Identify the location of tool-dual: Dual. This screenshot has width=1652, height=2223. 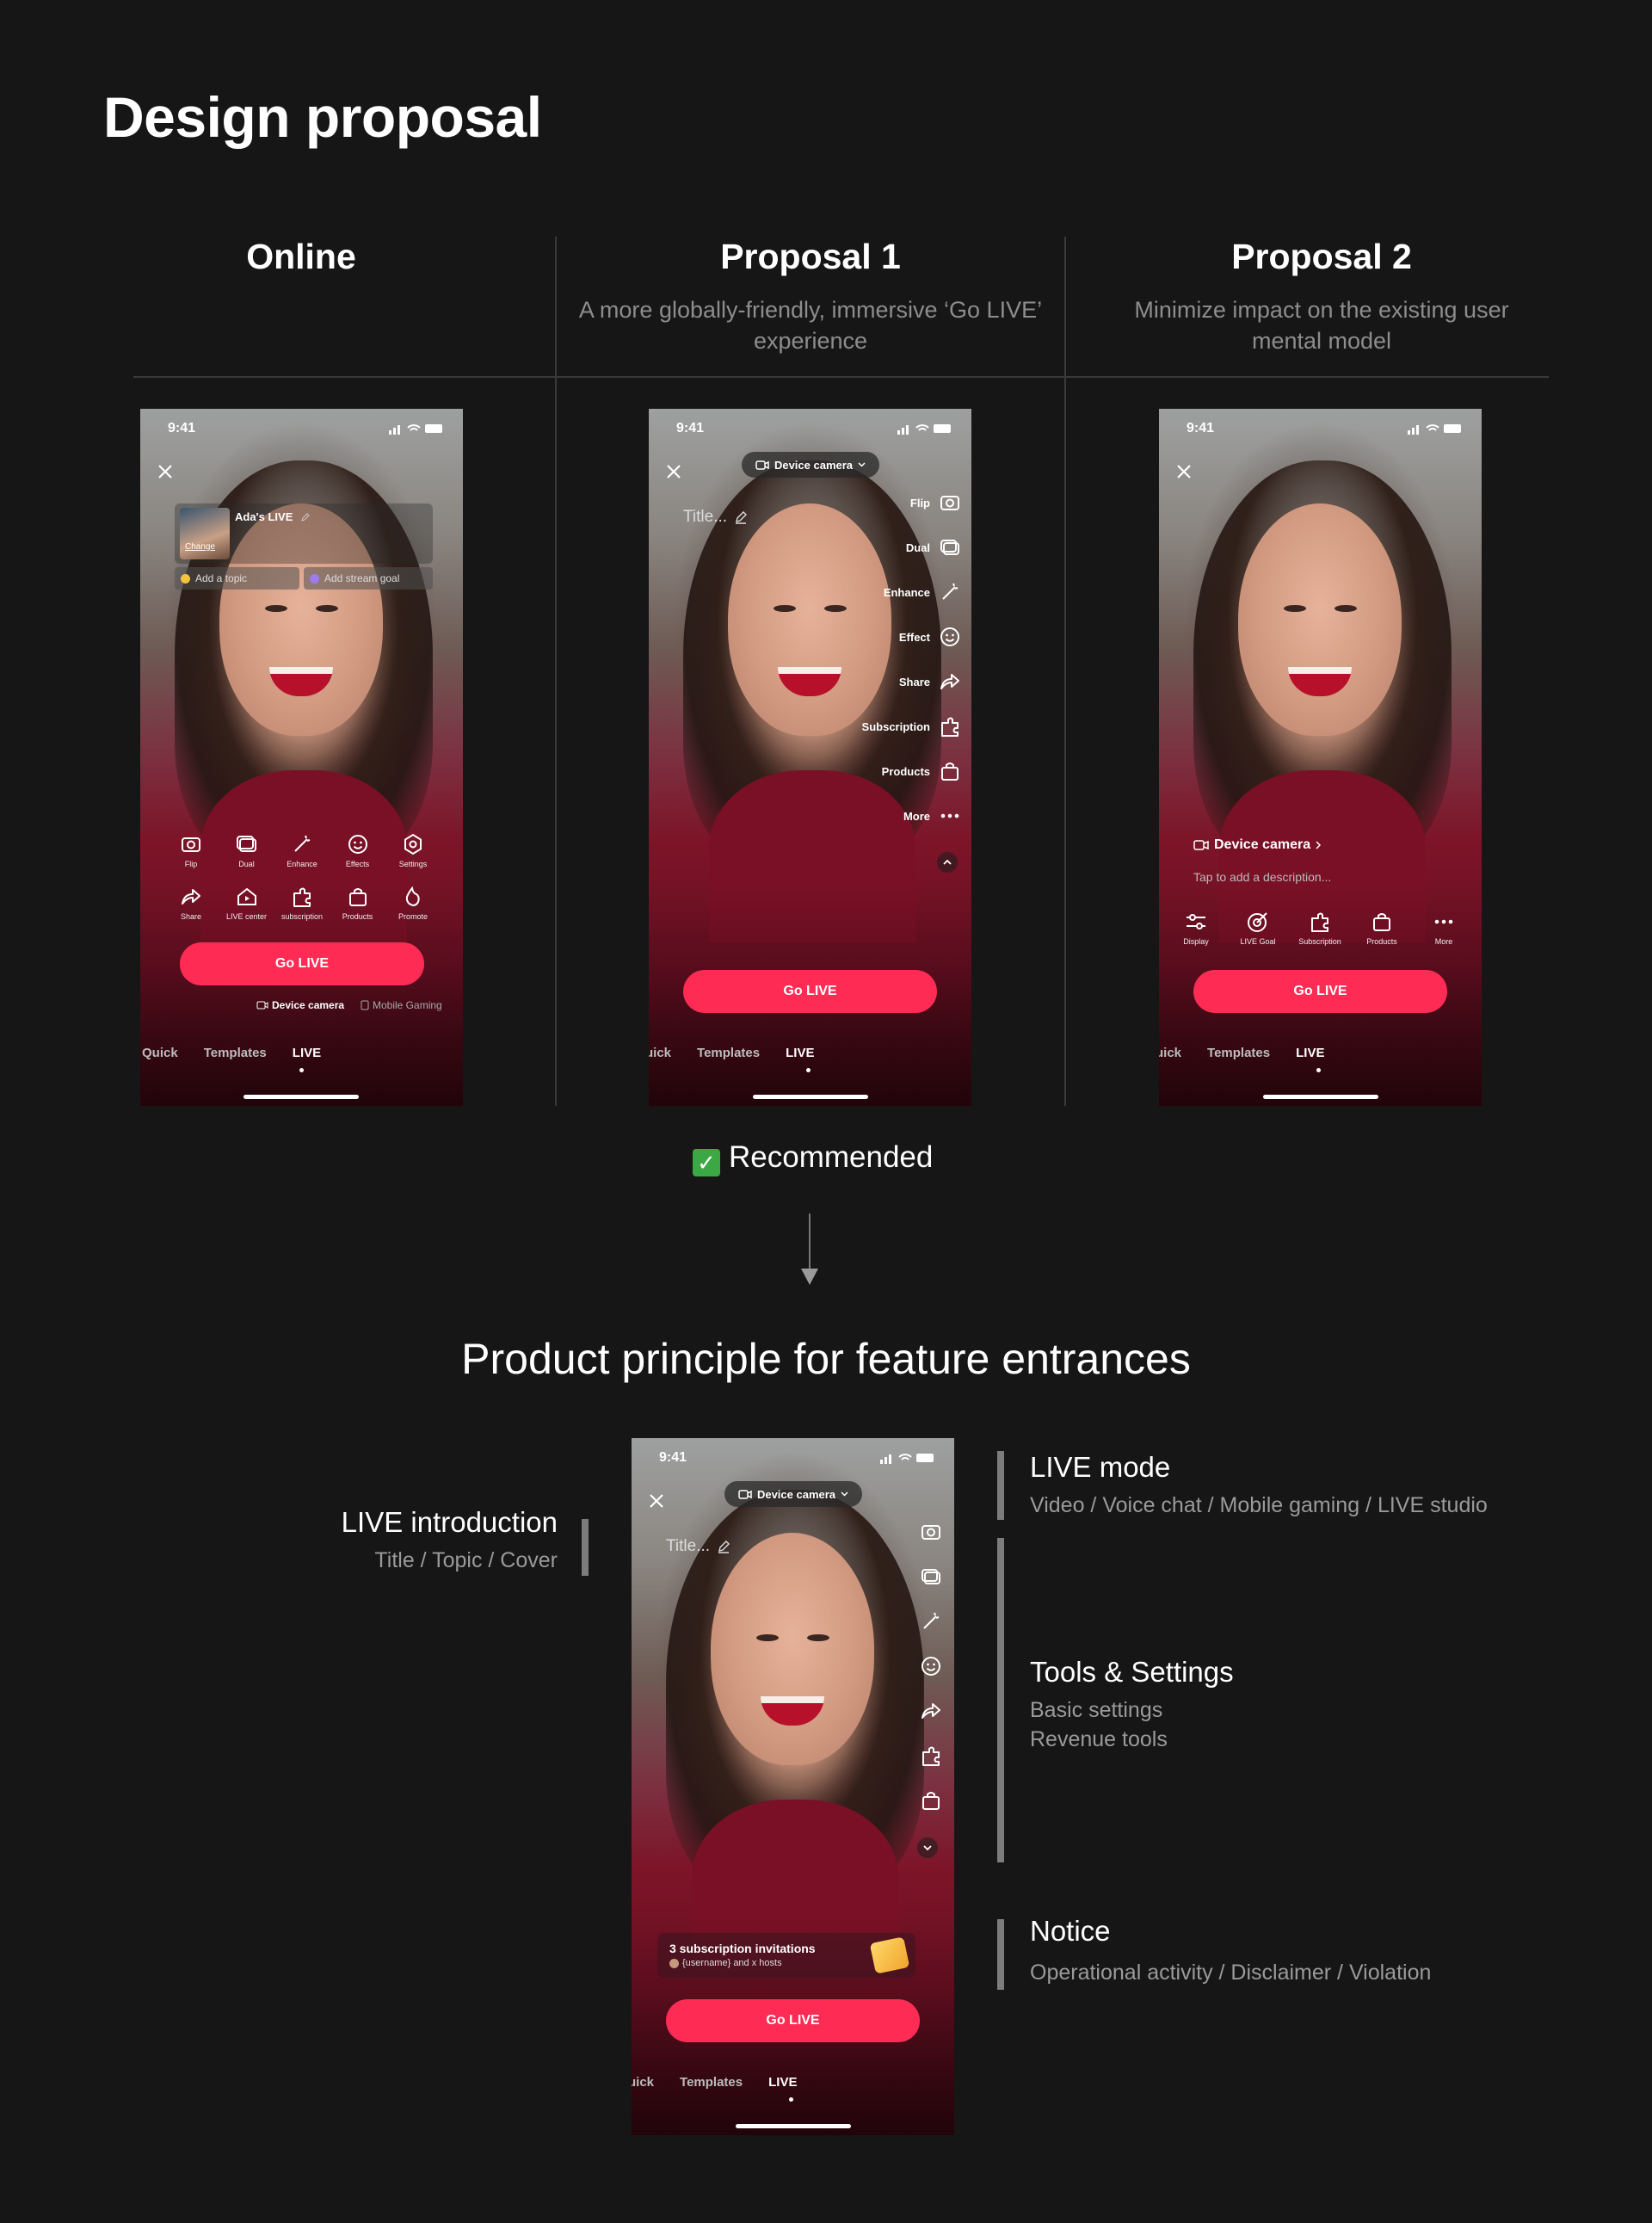
(247, 850).